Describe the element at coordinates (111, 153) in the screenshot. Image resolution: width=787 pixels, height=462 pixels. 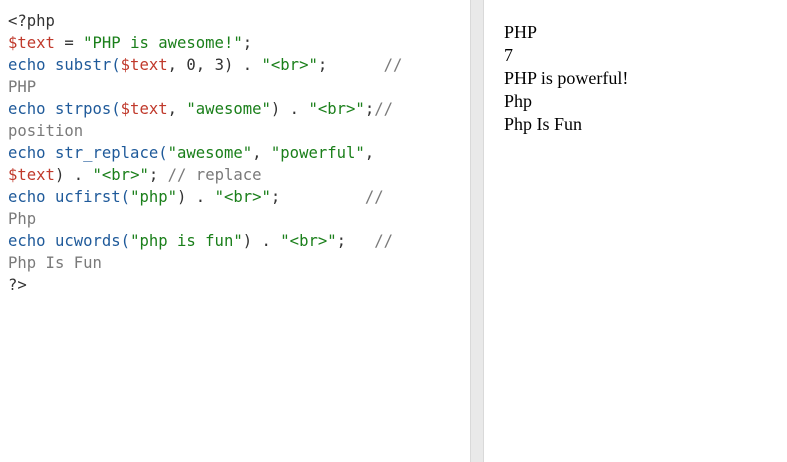
I see `code-token: str_replace(` at that location.